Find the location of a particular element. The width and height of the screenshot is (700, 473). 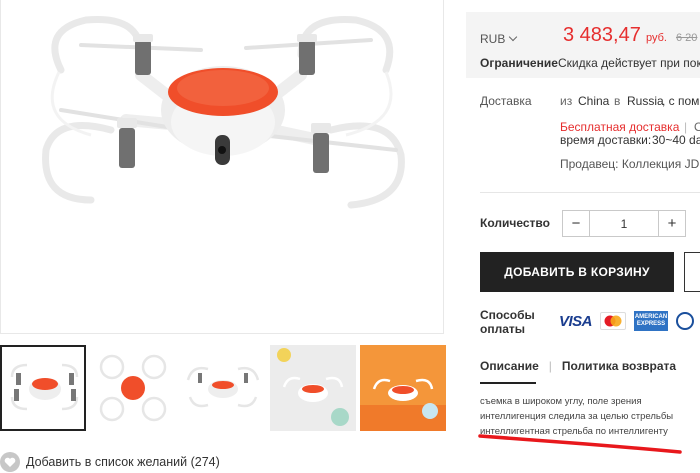

quantity-input: 1 is located at coordinates (624, 223).